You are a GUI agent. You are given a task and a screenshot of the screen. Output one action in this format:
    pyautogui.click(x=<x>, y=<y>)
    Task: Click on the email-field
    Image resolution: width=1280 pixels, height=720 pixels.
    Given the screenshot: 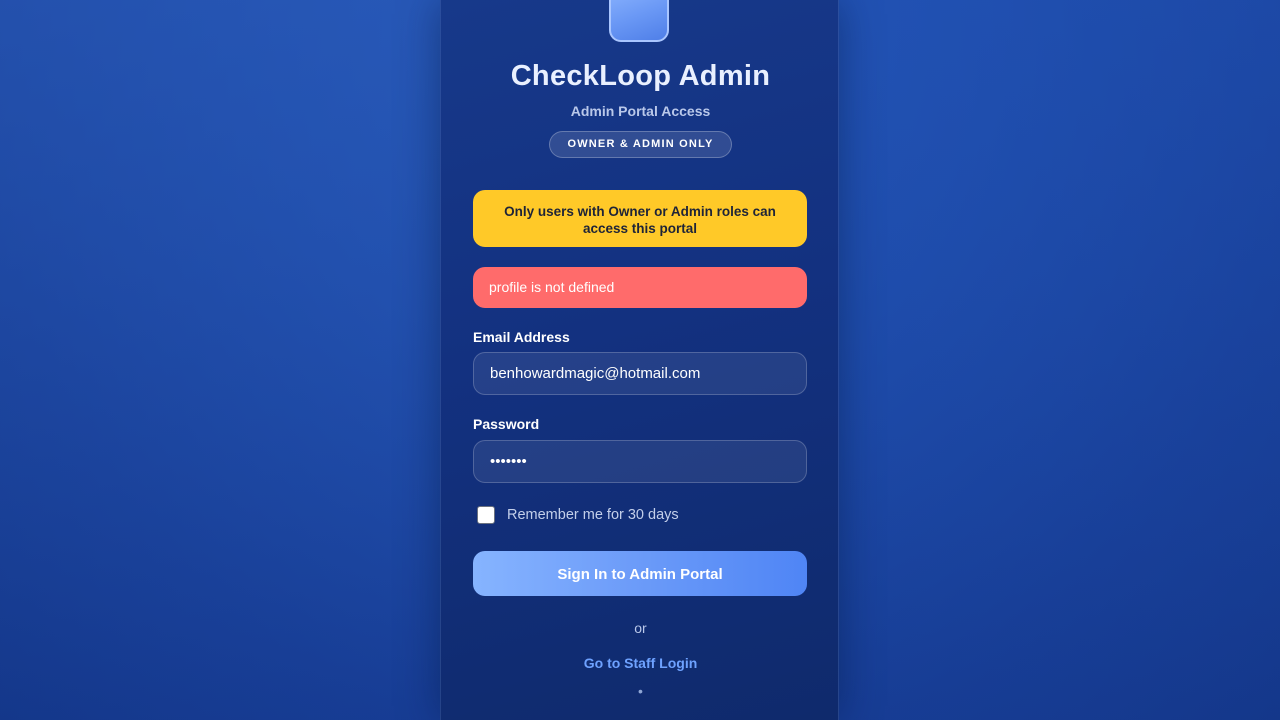 What is the action you would take?
    pyautogui.click(x=640, y=373)
    